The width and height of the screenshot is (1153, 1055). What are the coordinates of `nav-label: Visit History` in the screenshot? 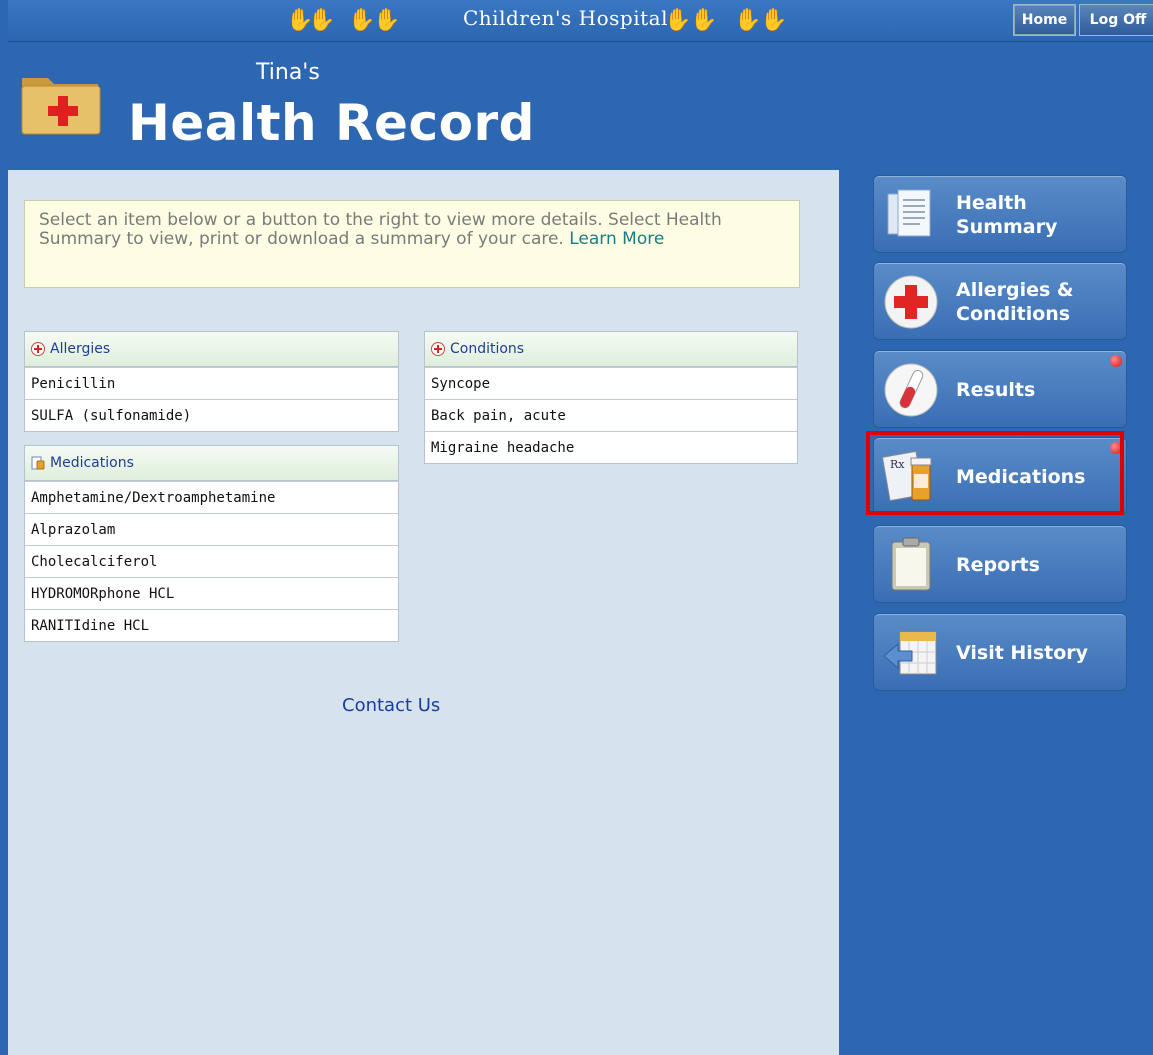 It's located at (1022, 653).